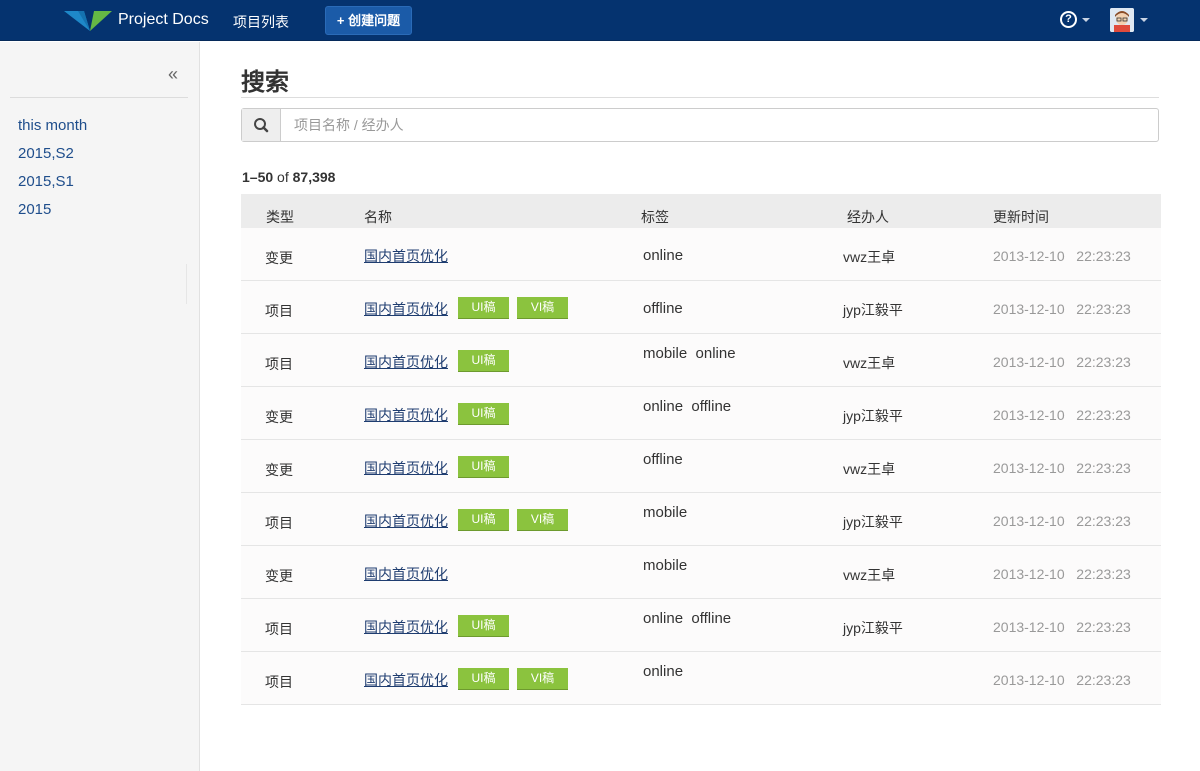 The height and width of the screenshot is (771, 1200). Describe the element at coordinates (186, 284) in the screenshot. I see `sidebar-resize-handle` at that location.